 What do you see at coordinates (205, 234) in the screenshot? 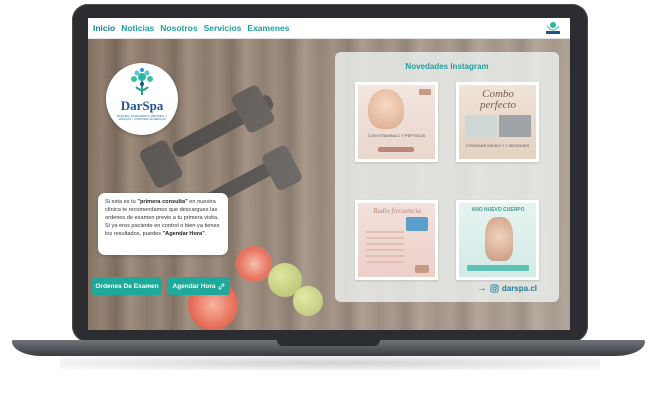
I see `info-text: .` at bounding box center [205, 234].